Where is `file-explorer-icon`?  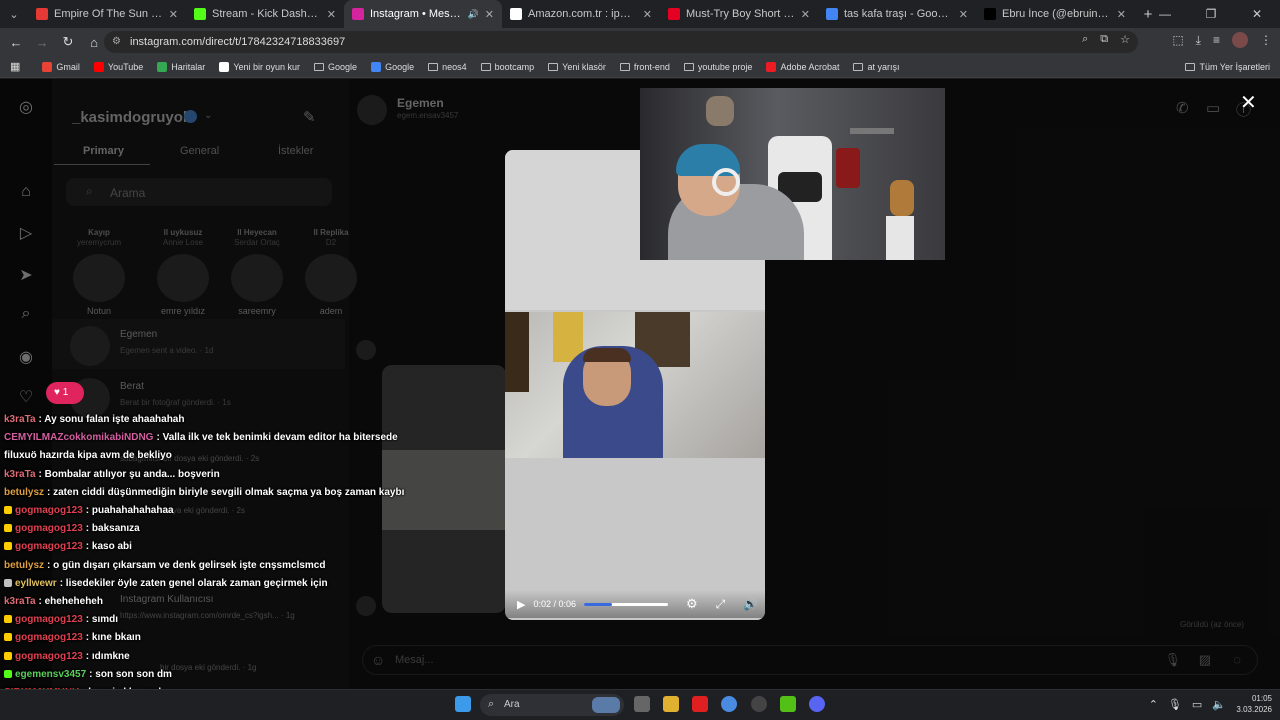 file-explorer-icon is located at coordinates (671, 704).